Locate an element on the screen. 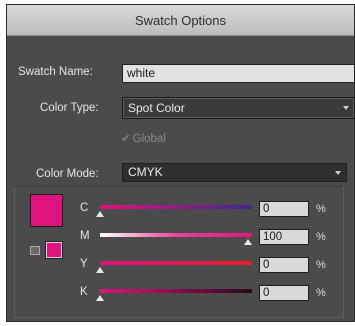  yellow-slider-thumb is located at coordinates (100, 270).